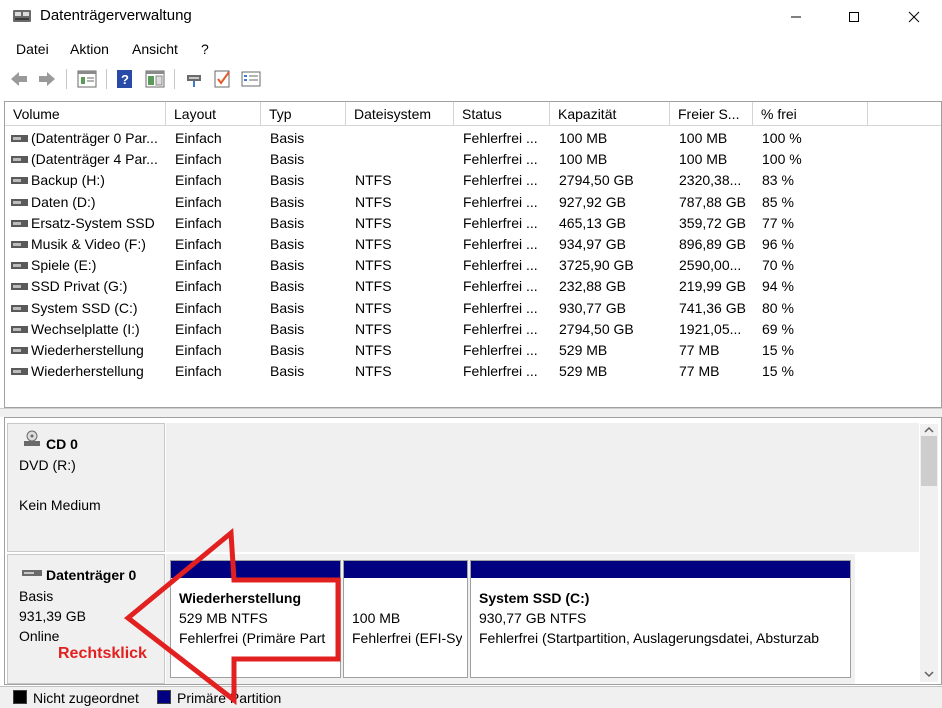  What do you see at coordinates (778, 265) in the screenshot?
I see `cell-prozent-frei: 70 %` at bounding box center [778, 265].